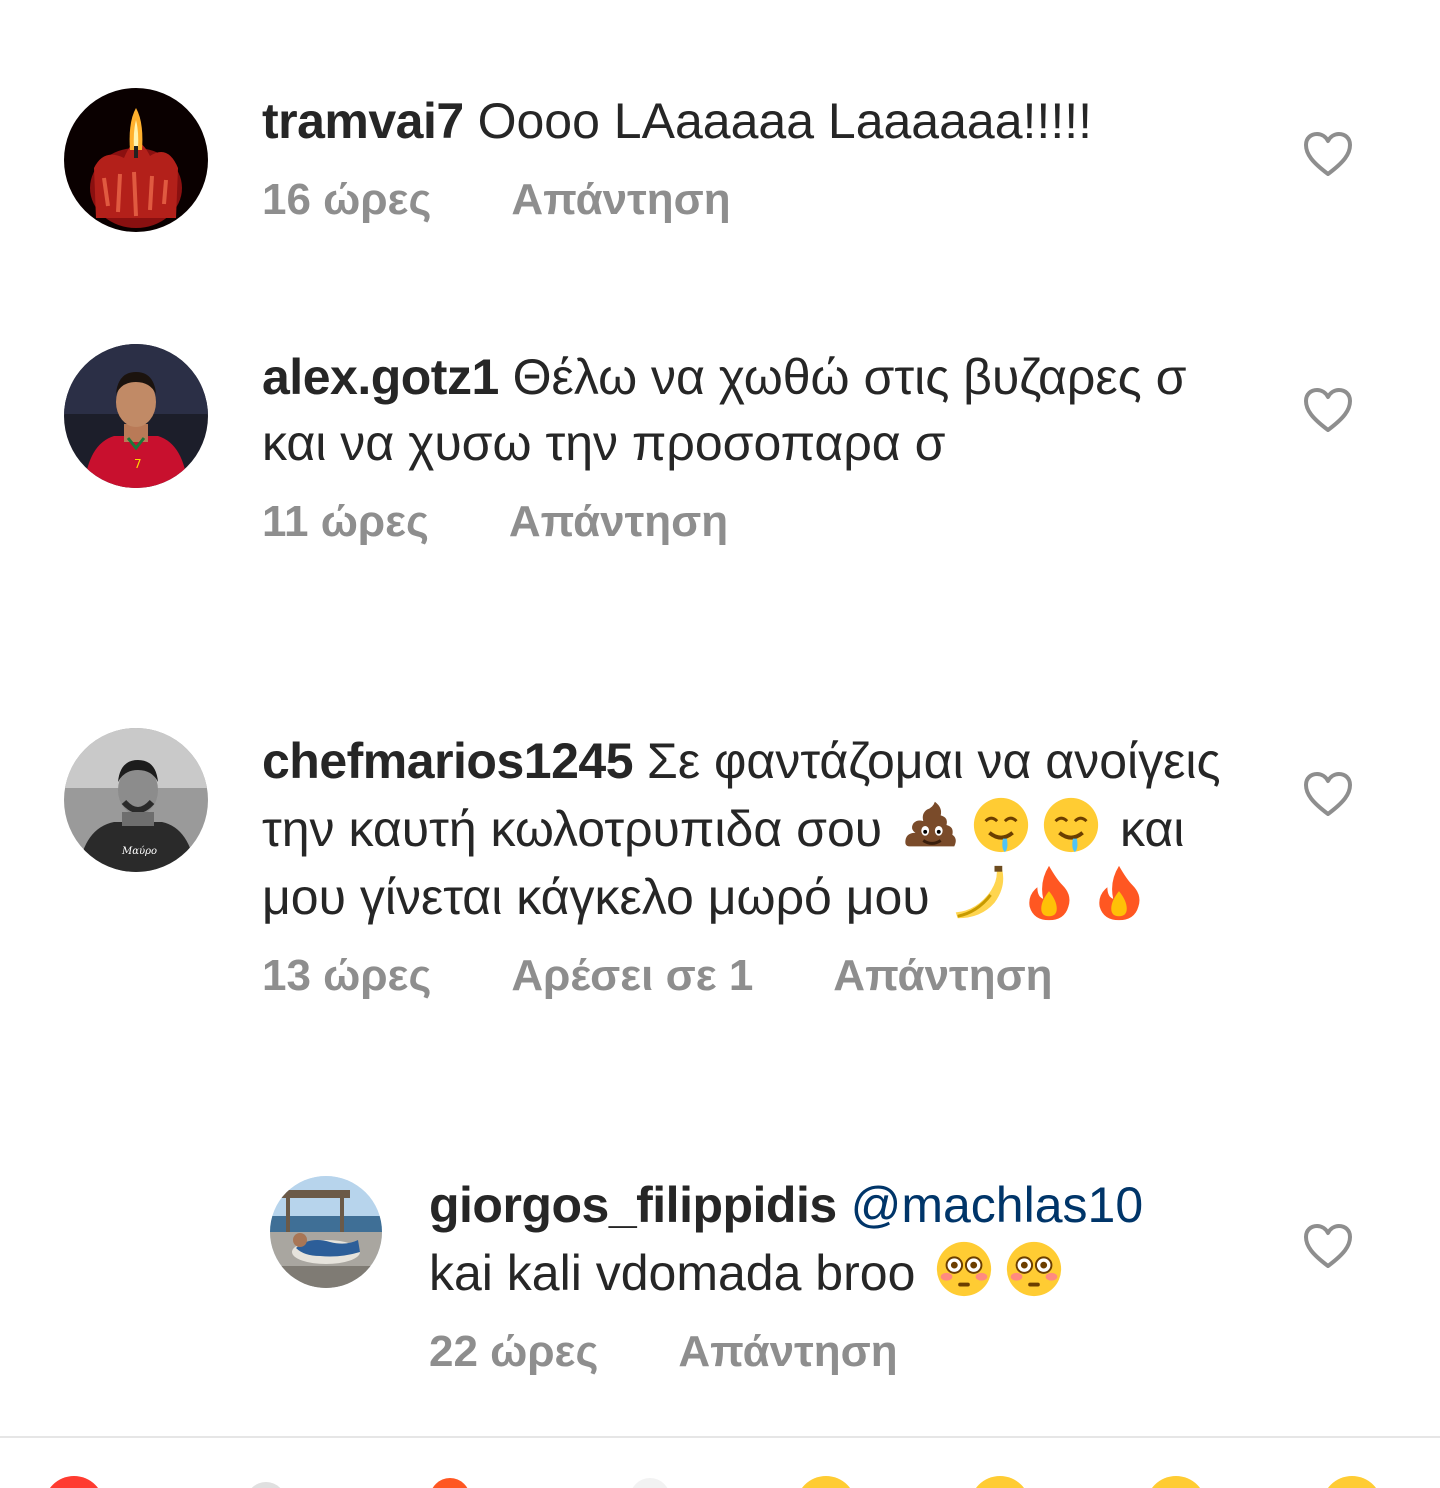 Image resolution: width=1440 pixels, height=1488 pixels. Describe the element at coordinates (1176, 1482) in the screenshot. I see `shocked-emoji-button` at that location.